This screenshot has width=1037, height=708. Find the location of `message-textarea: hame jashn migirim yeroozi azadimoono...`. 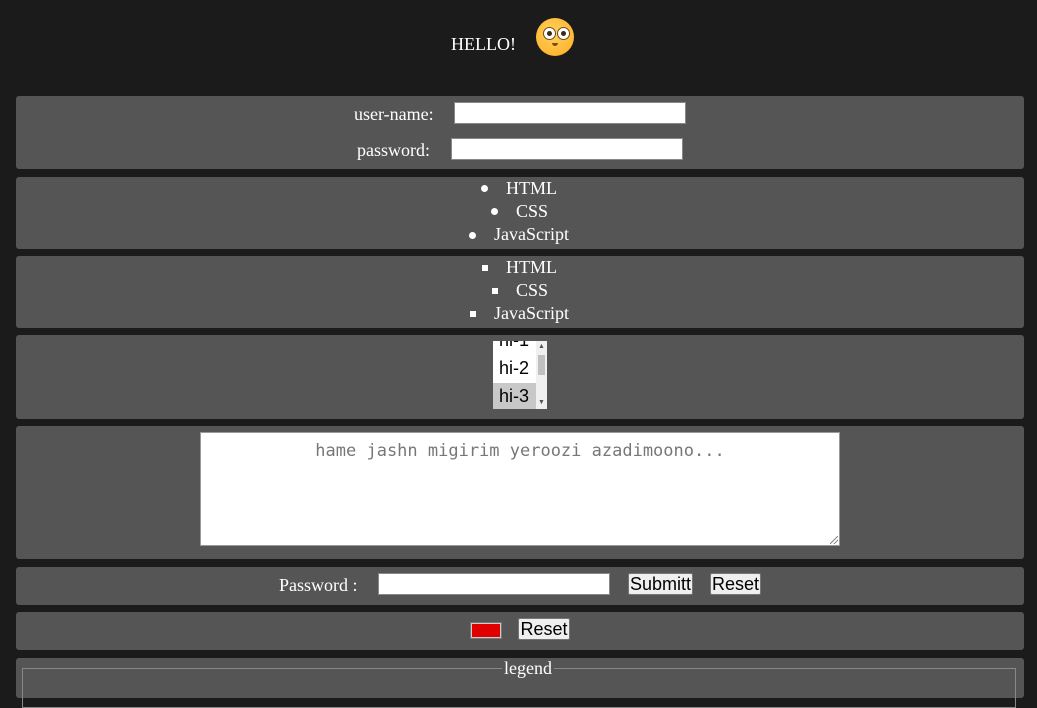

message-textarea: hame jashn migirim yeroozi azadimoono... is located at coordinates (520, 489).